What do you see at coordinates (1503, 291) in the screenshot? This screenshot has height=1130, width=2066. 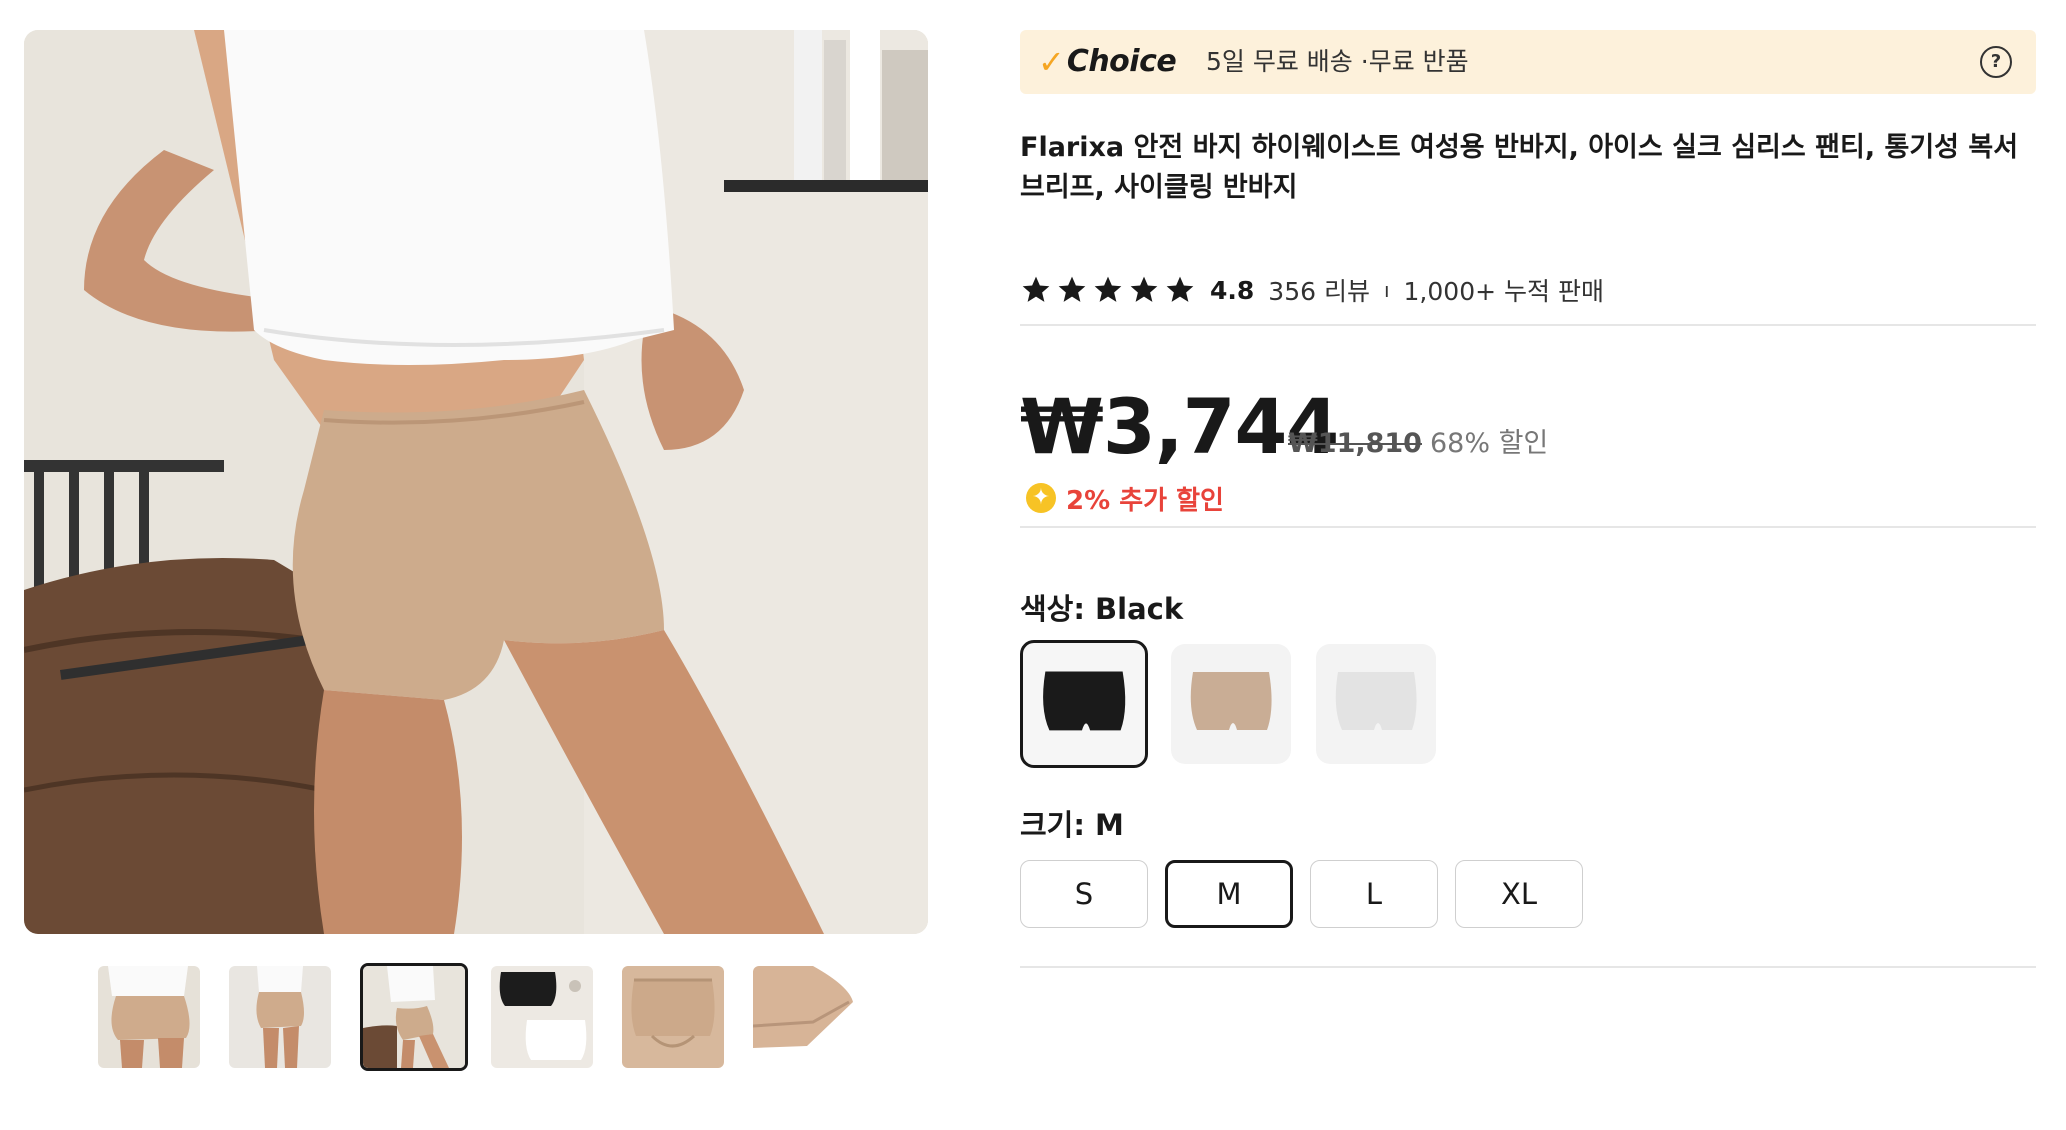 I see `sold-count: 1,000+ 누적 판매` at bounding box center [1503, 291].